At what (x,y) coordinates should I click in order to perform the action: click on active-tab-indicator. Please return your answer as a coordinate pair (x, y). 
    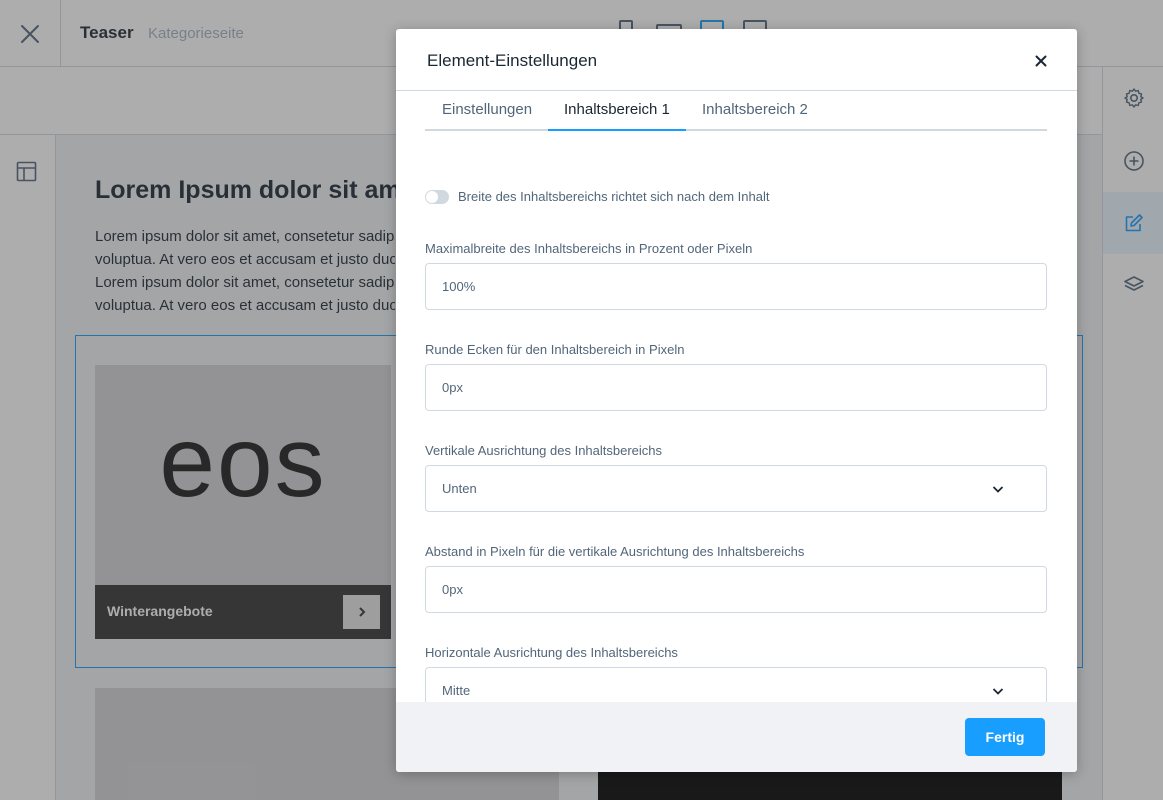
    Looking at the image, I should click on (617, 130).